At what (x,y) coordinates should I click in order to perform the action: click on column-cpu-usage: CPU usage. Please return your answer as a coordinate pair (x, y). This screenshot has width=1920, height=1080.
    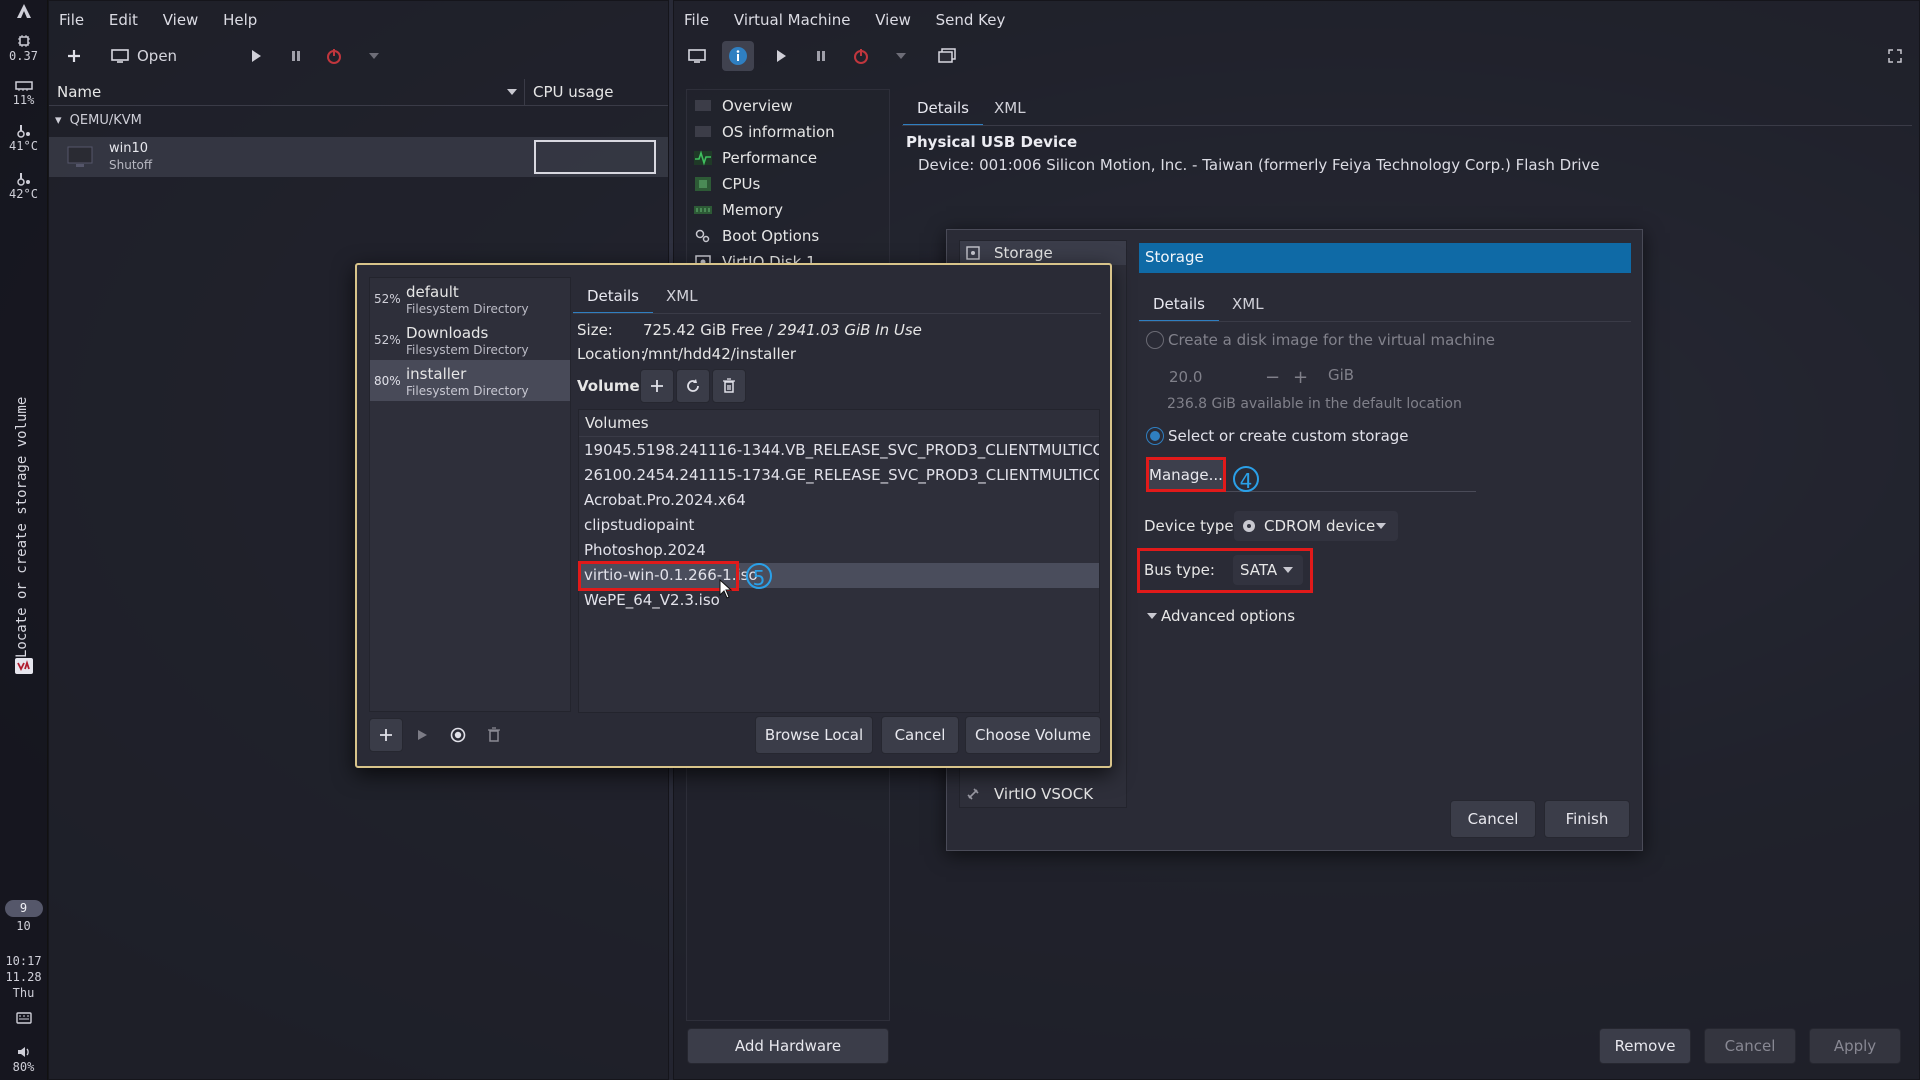
    Looking at the image, I should click on (573, 92).